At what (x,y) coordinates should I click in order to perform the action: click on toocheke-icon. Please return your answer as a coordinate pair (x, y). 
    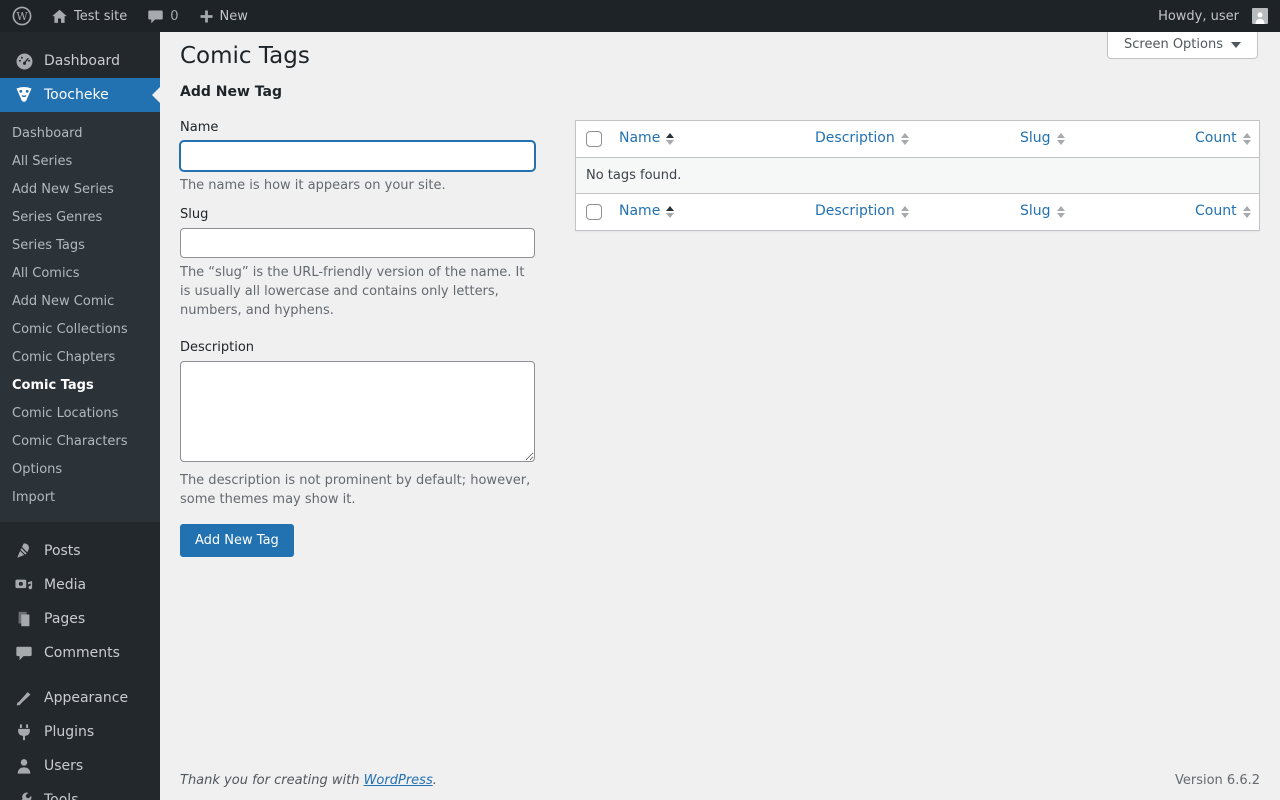
    Looking at the image, I should click on (24, 95).